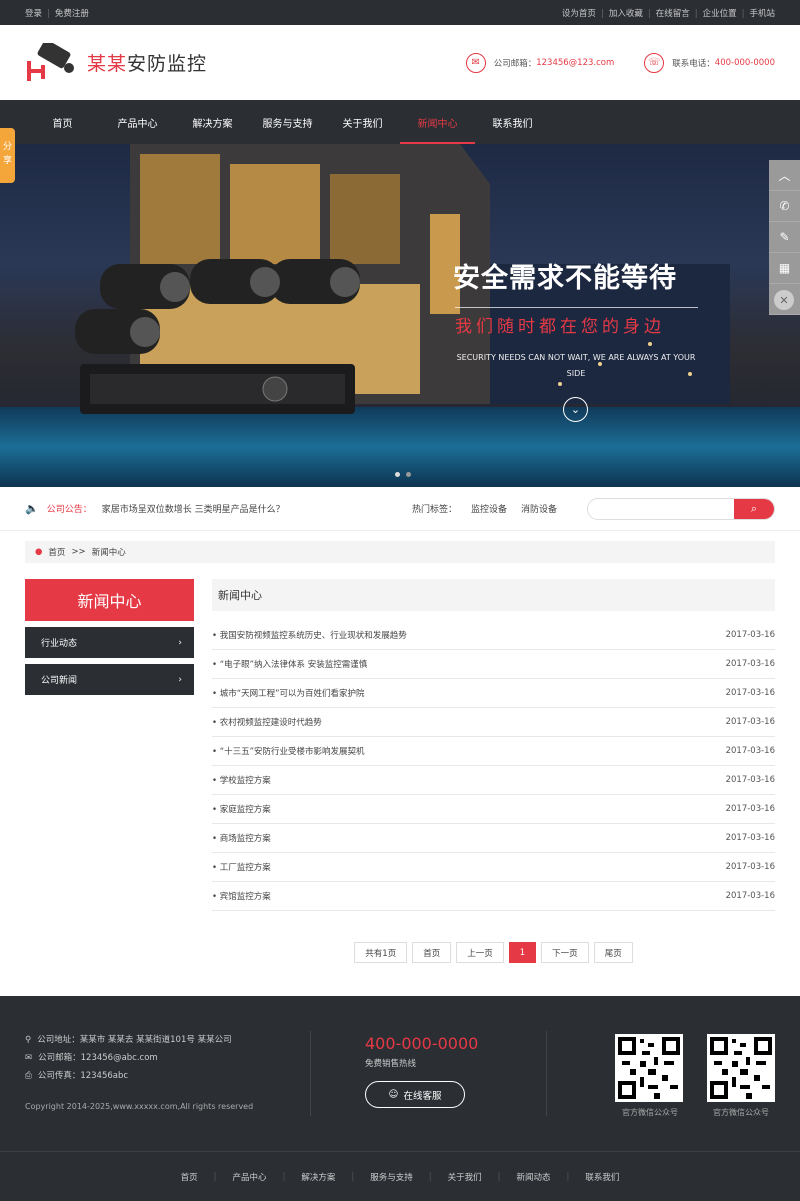 The width and height of the screenshot is (800, 1201). What do you see at coordinates (493, 722) in the screenshot?
I see `list-item: • 农村视频监控建设时代趋势 2017-03-16` at bounding box center [493, 722].